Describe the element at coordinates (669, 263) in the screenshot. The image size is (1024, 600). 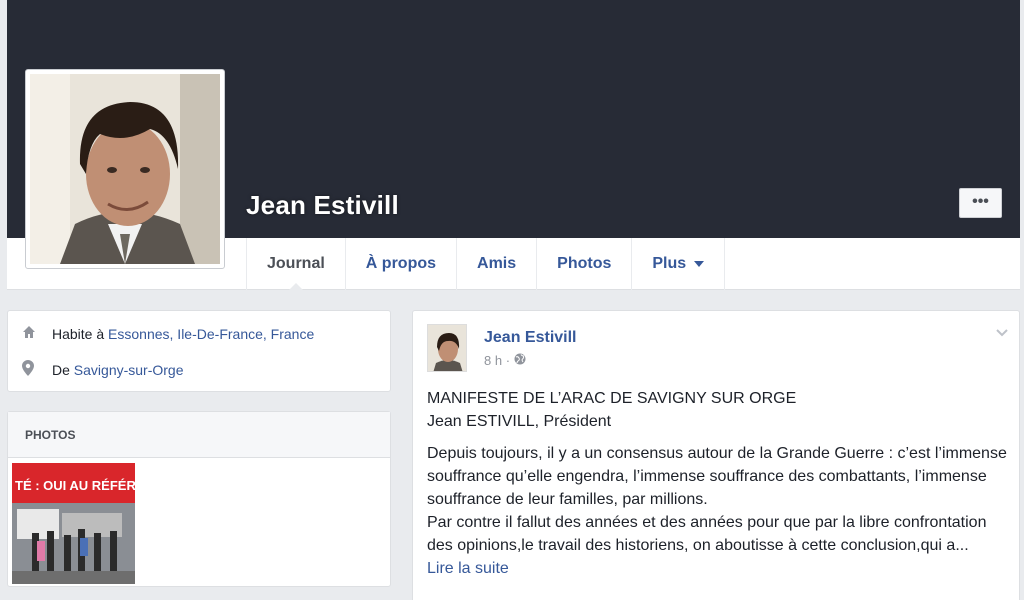
I see `tab-more-label: Plus` at that location.